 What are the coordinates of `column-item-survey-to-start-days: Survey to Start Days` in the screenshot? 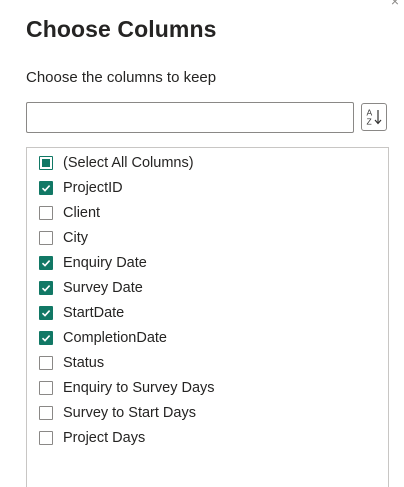 It's located at (117, 413).